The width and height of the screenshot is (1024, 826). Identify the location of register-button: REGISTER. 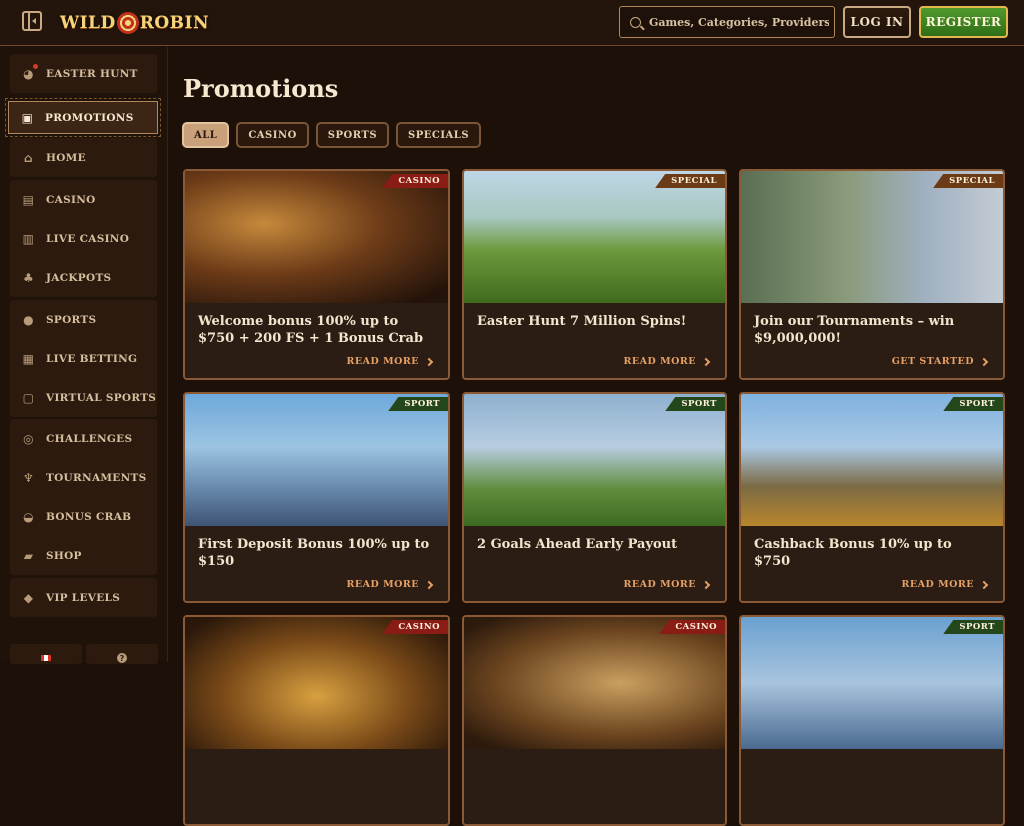
(963, 22).